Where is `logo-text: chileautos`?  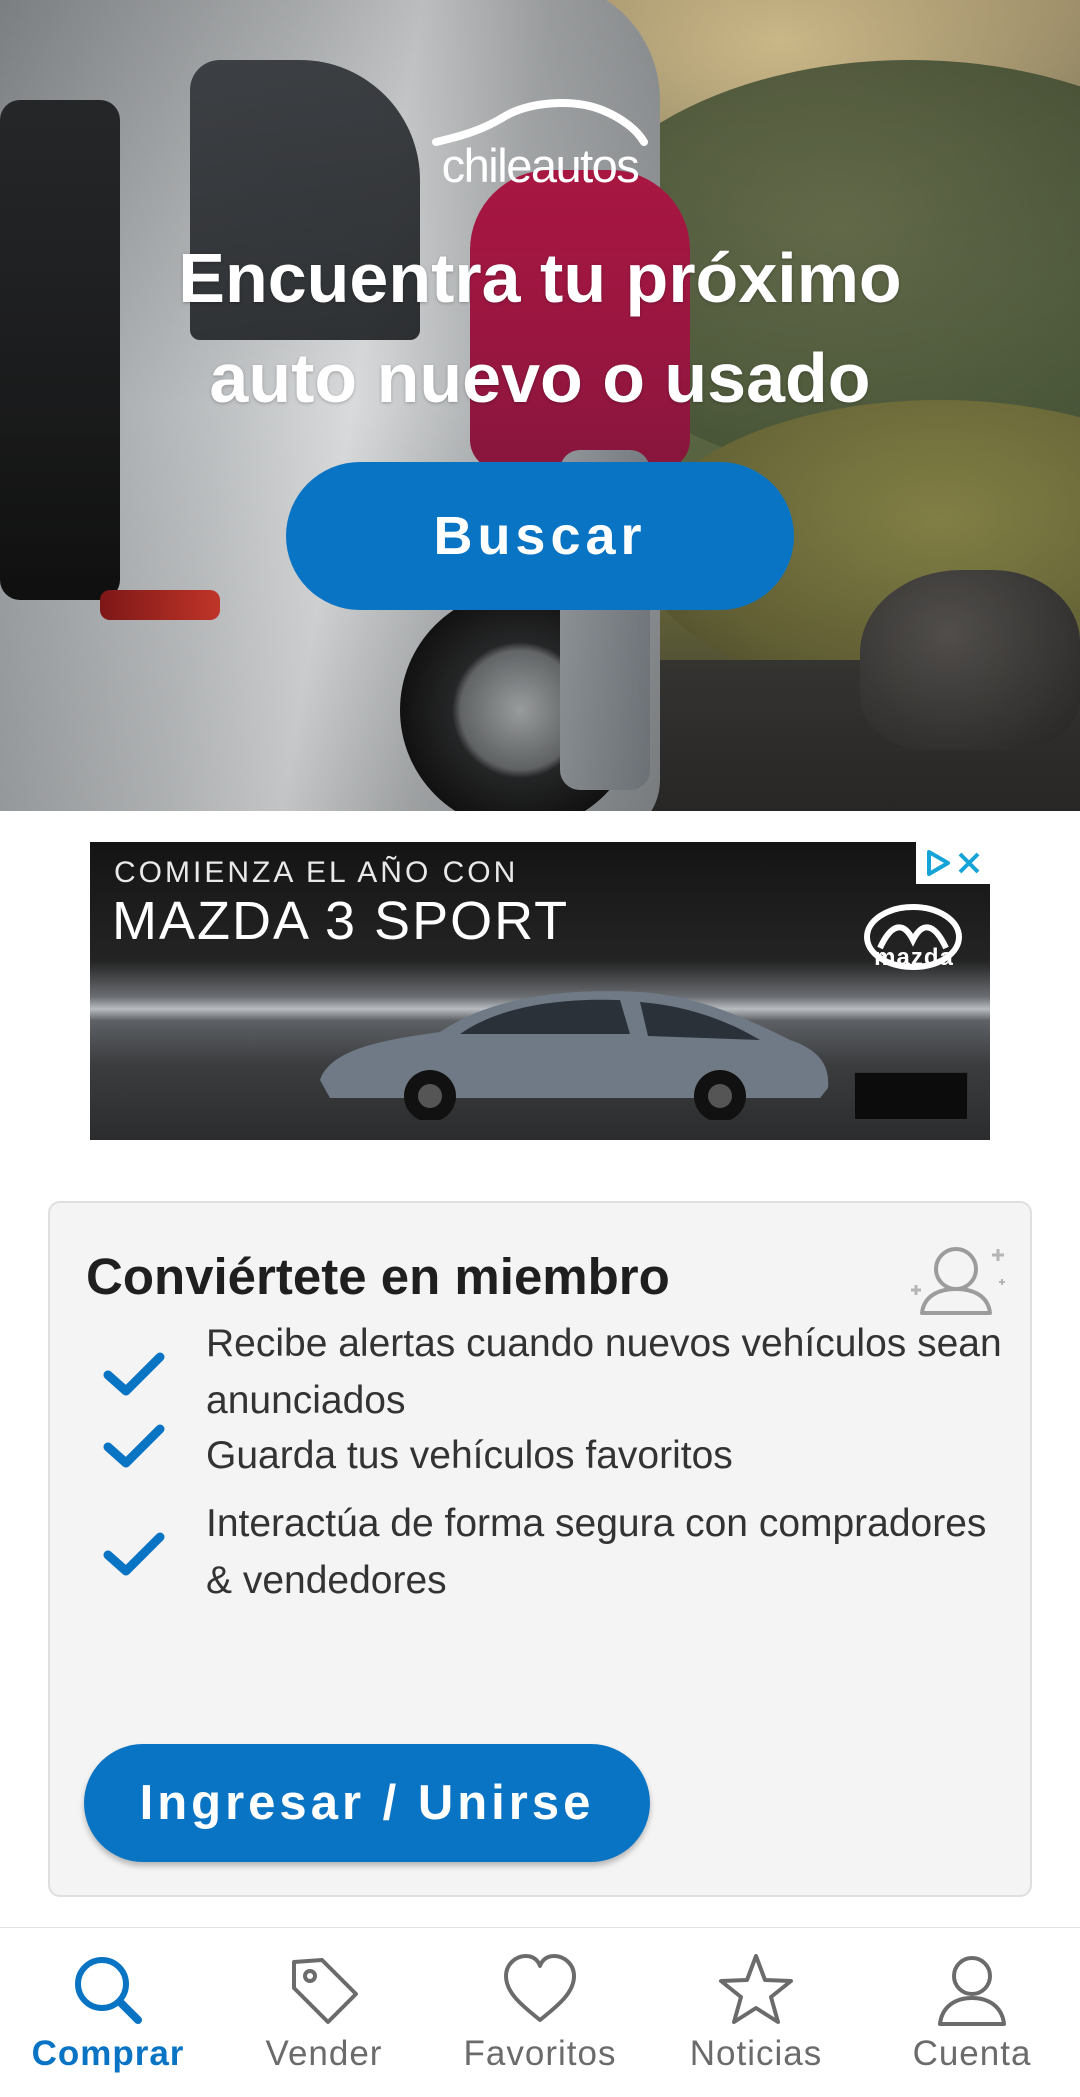 logo-text: chileautos is located at coordinates (540, 165).